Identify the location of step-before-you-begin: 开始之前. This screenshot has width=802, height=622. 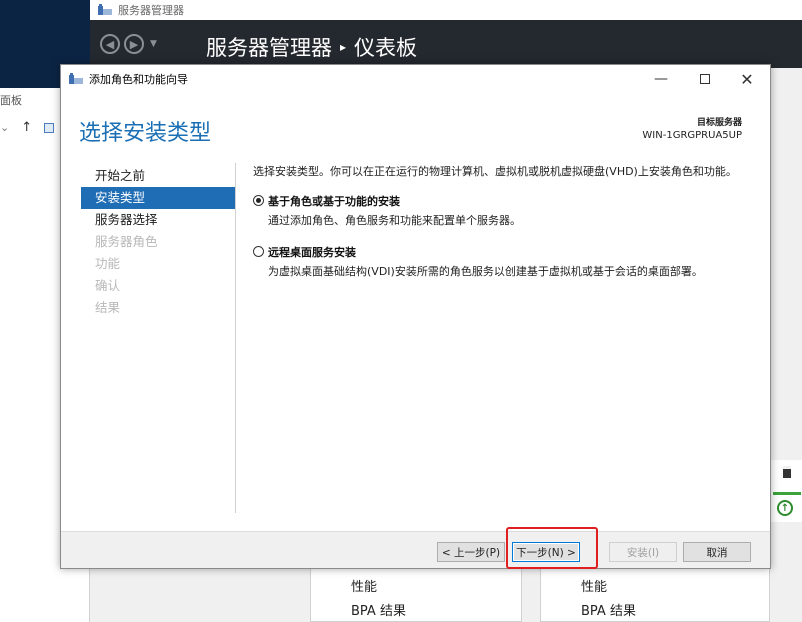
(158, 176).